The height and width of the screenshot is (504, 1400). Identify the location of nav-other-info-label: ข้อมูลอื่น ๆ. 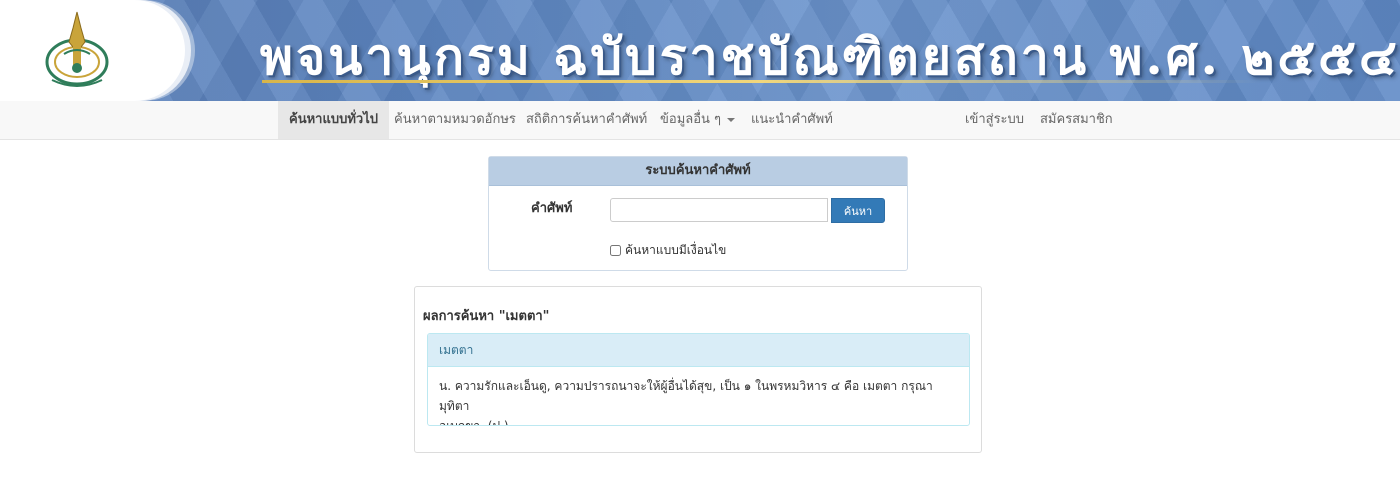
(691, 119).